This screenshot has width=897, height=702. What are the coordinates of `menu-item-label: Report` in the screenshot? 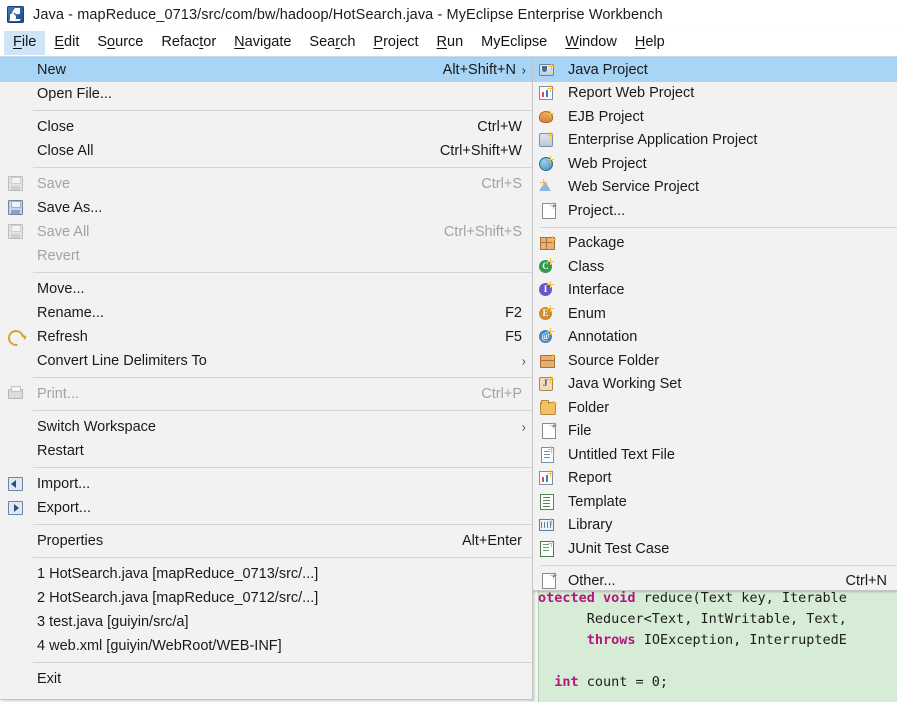 It's located at (590, 478).